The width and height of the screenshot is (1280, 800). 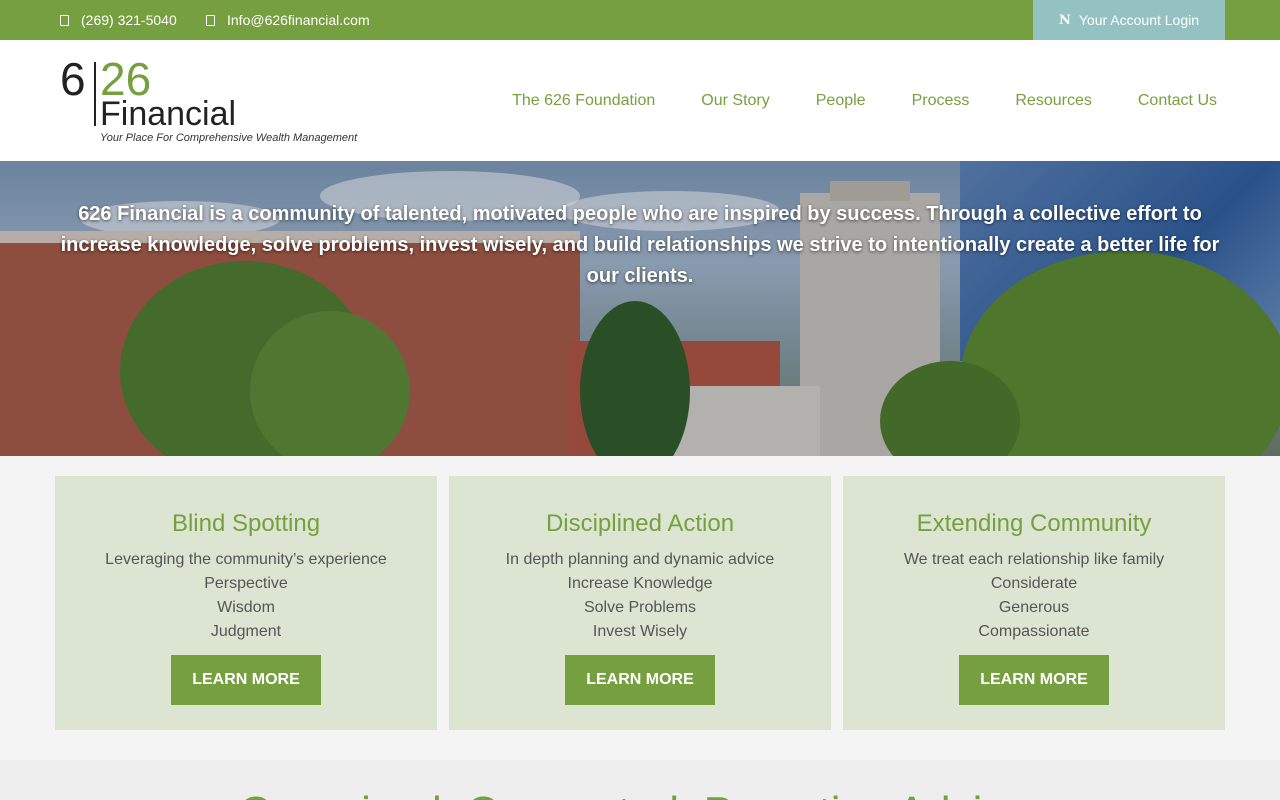 I want to click on card-title: Disciplined Action, so click(x=640, y=523).